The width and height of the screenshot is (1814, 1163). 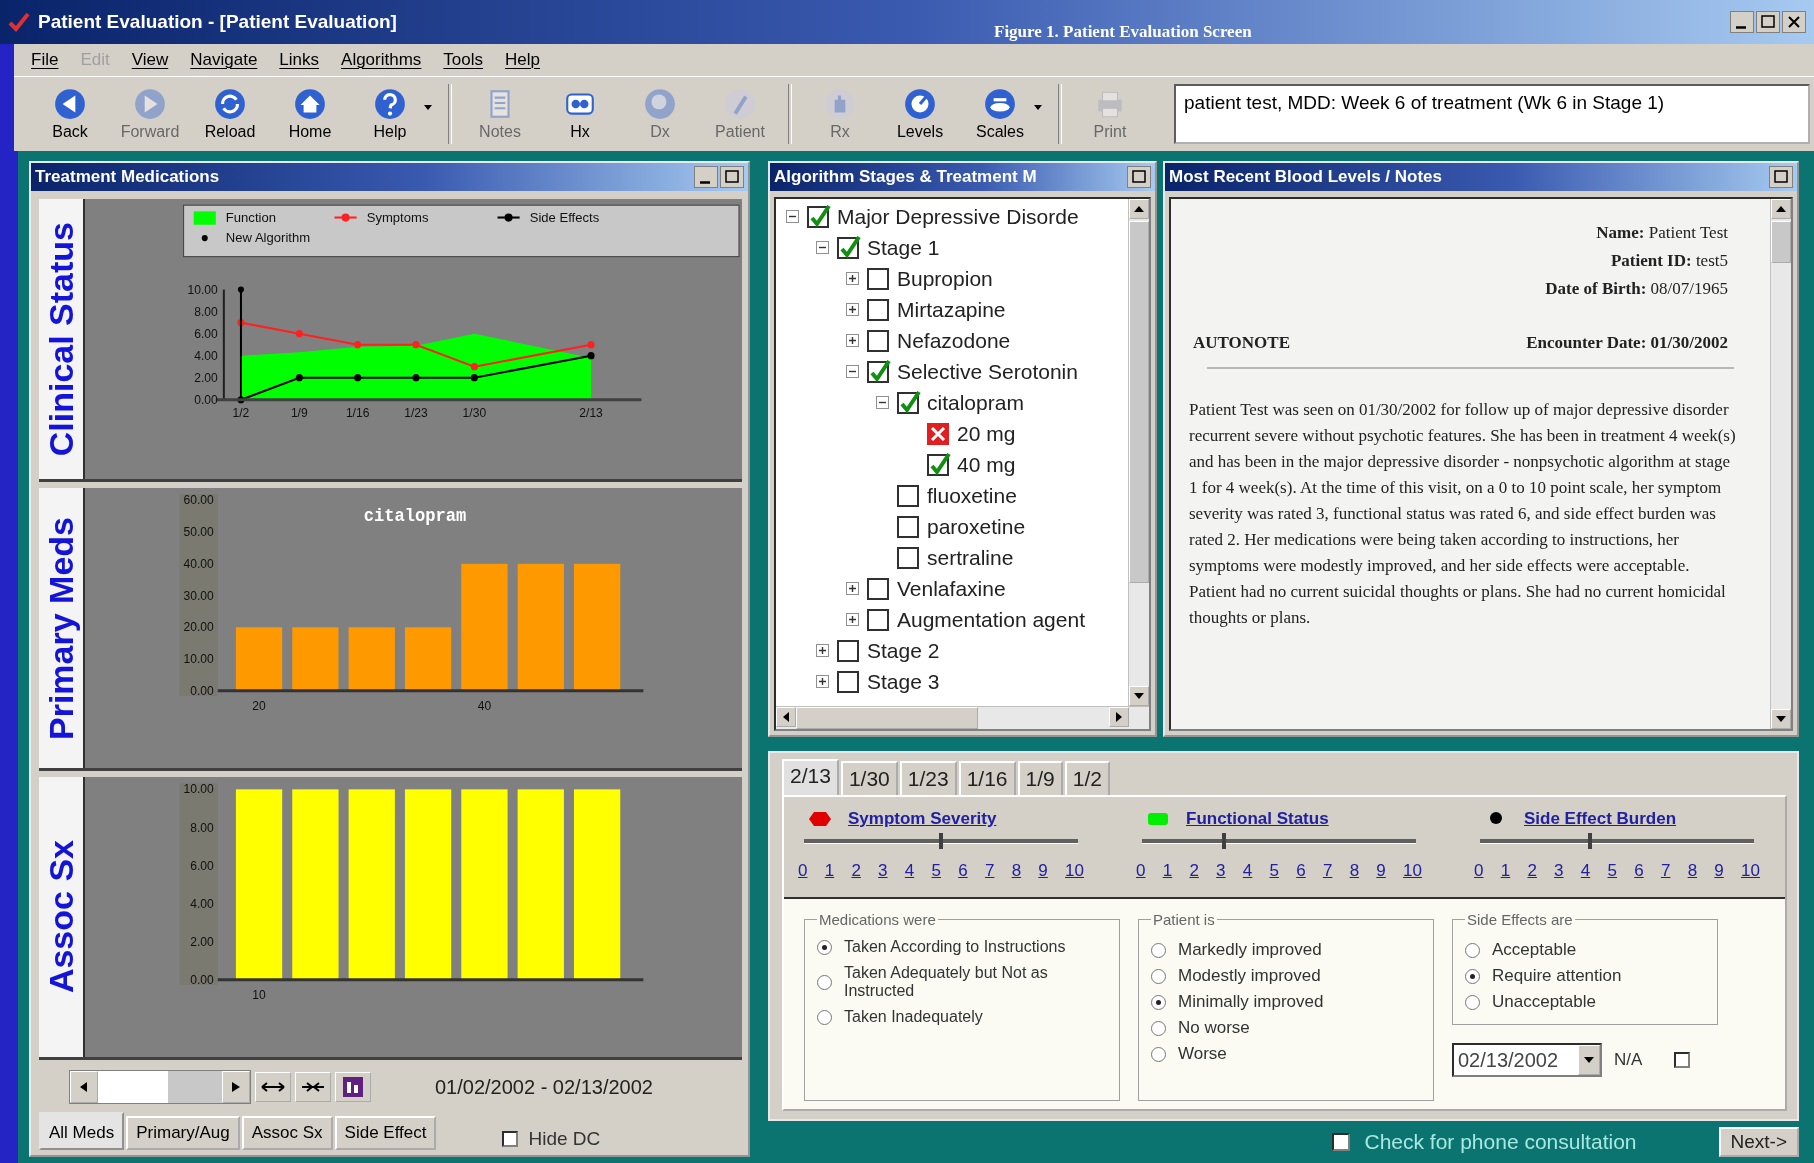 I want to click on panel-title: Most Recent Blood Levels / Notes, so click(x=1306, y=177).